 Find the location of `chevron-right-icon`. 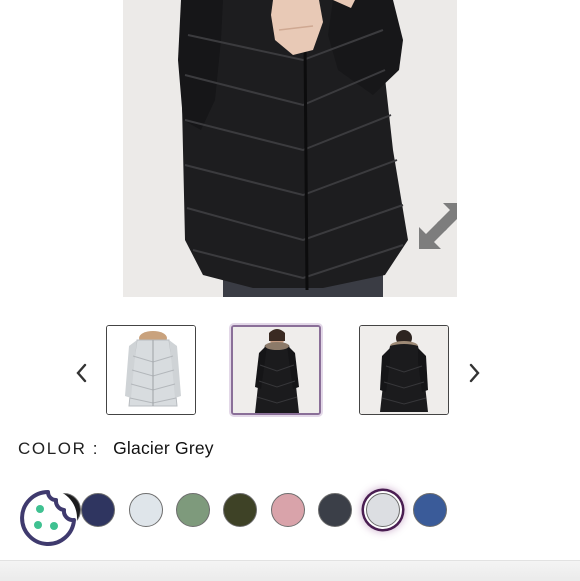

chevron-right-icon is located at coordinates (475, 375).